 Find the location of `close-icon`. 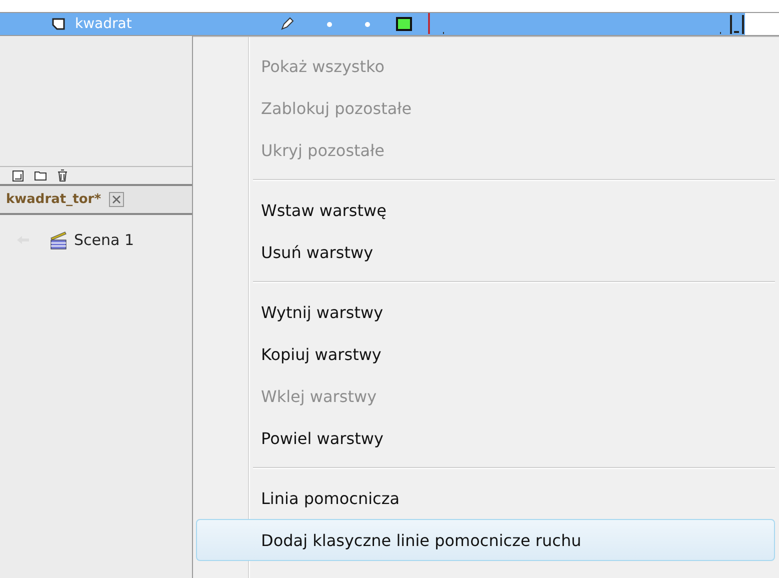

close-icon is located at coordinates (116, 199).